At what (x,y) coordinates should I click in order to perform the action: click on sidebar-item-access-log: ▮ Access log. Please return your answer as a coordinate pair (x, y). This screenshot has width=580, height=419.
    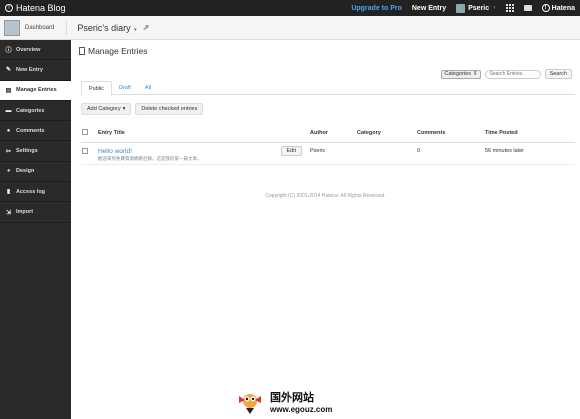
    Looking at the image, I should click on (35, 192).